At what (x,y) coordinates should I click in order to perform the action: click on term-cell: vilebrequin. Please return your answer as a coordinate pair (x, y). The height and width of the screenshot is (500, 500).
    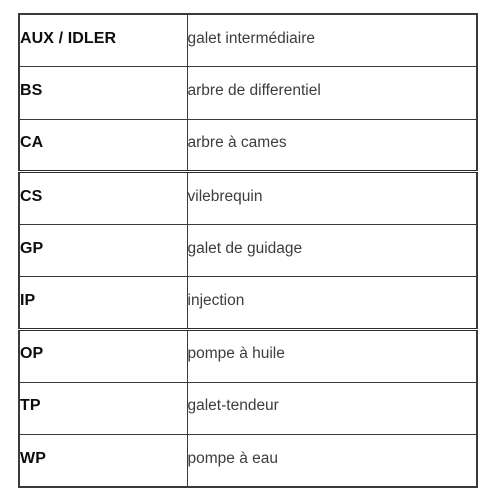
    Looking at the image, I should click on (332, 198).